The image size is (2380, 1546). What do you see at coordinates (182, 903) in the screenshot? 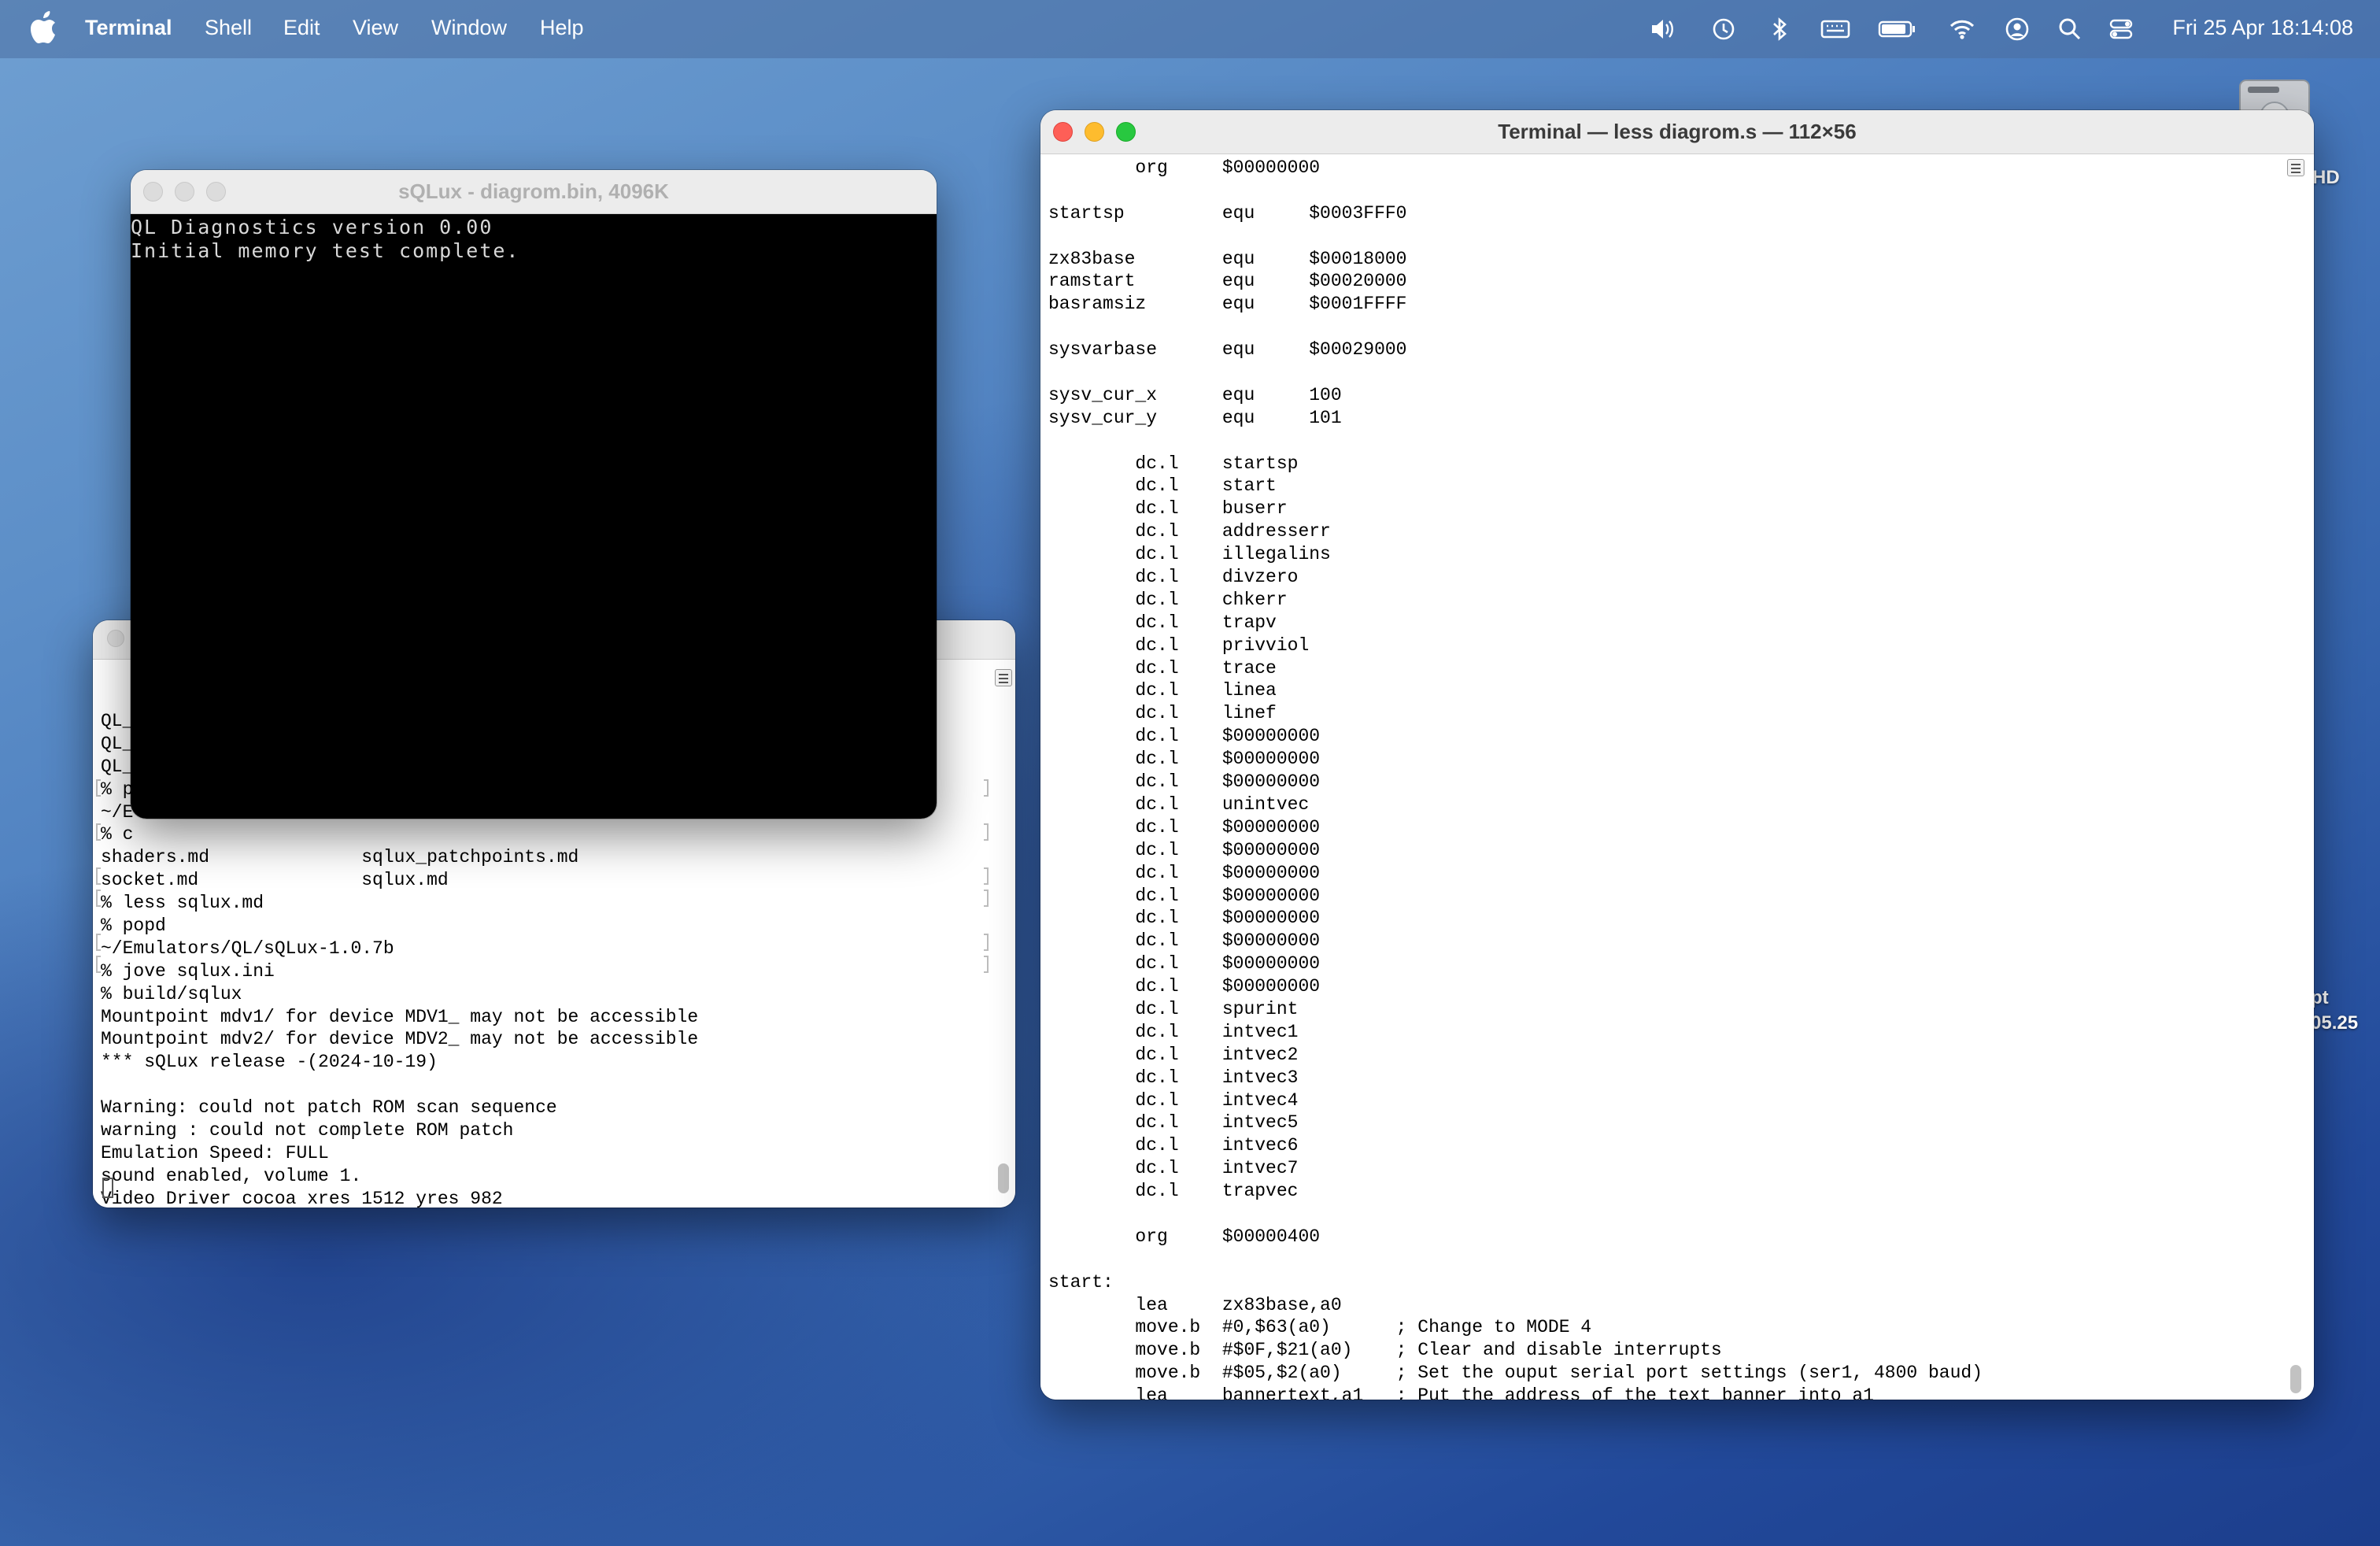
I see `terminal-line: % less sqlux.md` at bounding box center [182, 903].